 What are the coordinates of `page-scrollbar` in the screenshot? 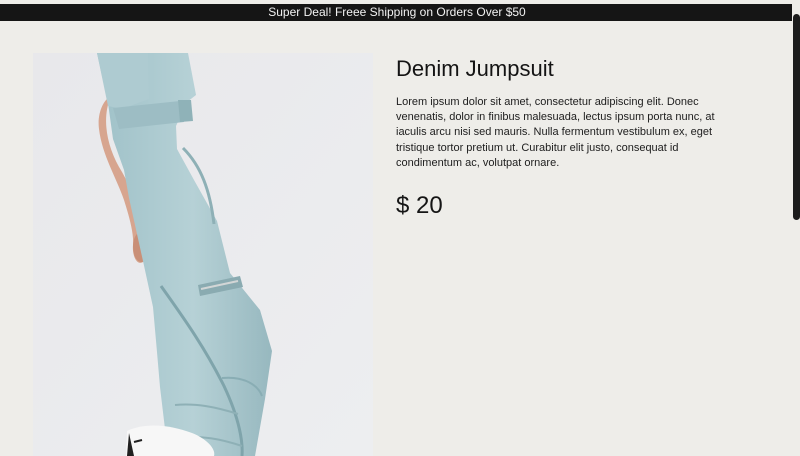 It's located at (796, 228).